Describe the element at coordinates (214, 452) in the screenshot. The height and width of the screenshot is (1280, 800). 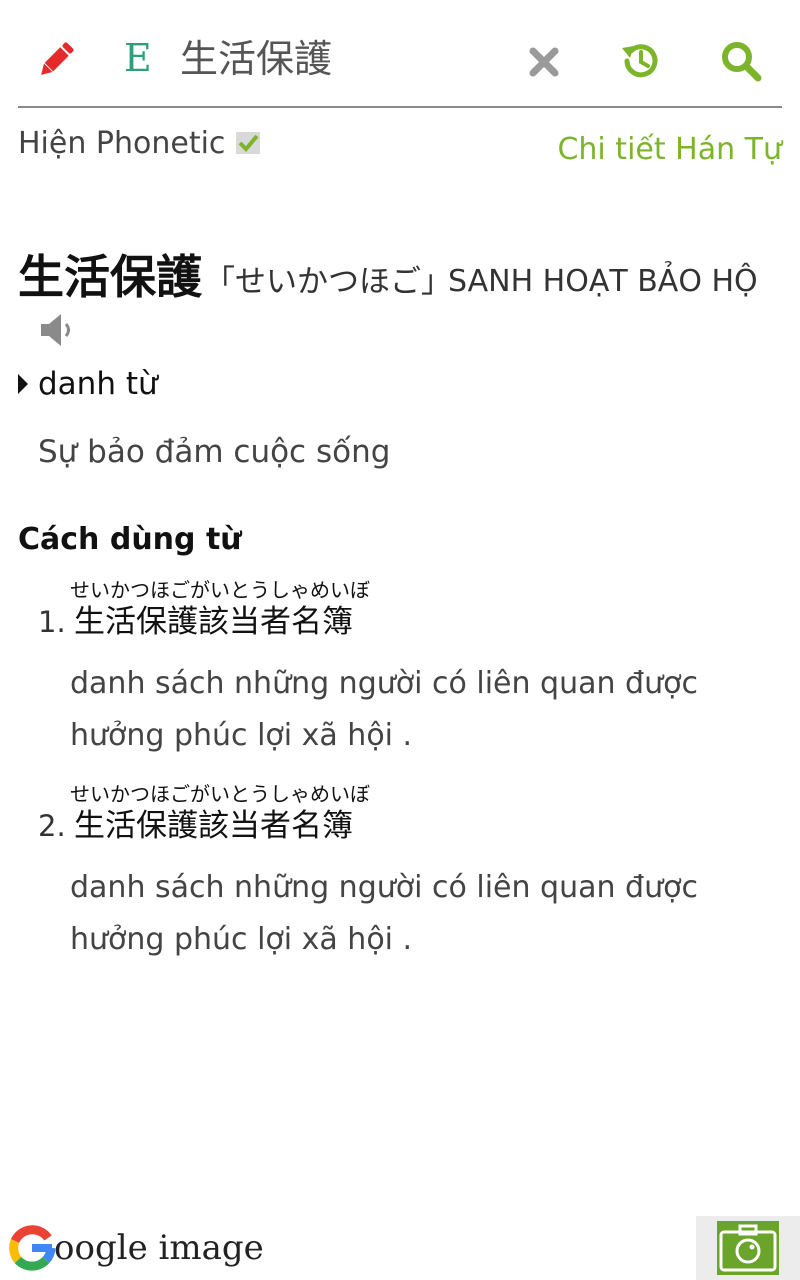
I see `meaning-text: Sự bảo đảm cuộc sống` at that location.